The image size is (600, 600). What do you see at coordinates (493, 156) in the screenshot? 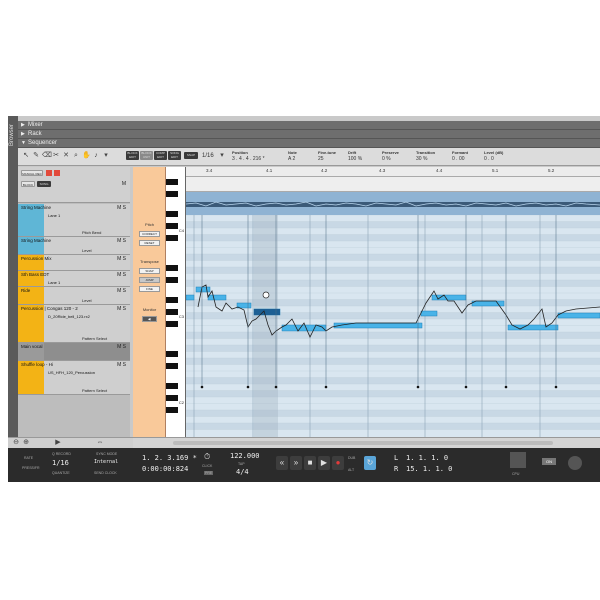
I see `level-field: Level (dB) 0 . 0` at bounding box center [493, 156].